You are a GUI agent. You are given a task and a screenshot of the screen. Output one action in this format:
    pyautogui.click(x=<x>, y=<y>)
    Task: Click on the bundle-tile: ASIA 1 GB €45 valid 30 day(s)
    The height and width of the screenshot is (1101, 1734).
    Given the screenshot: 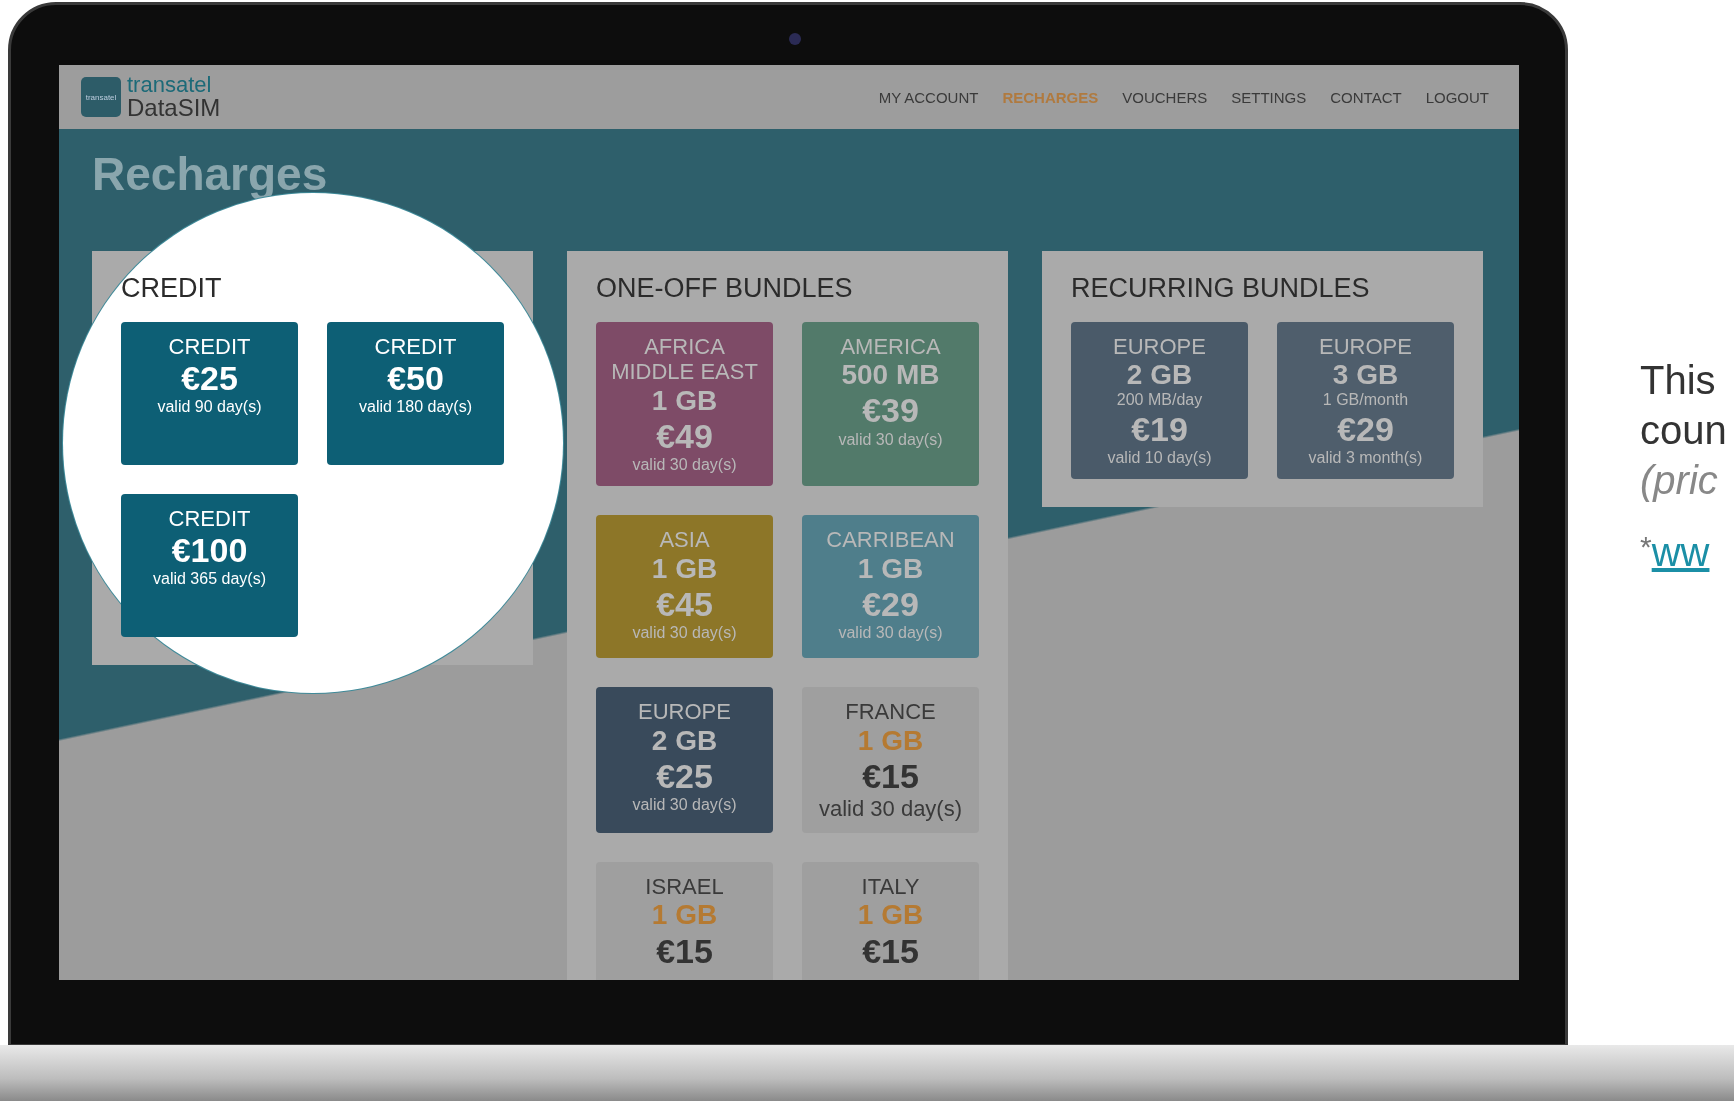 What is the action you would take?
    pyautogui.click(x=684, y=587)
    